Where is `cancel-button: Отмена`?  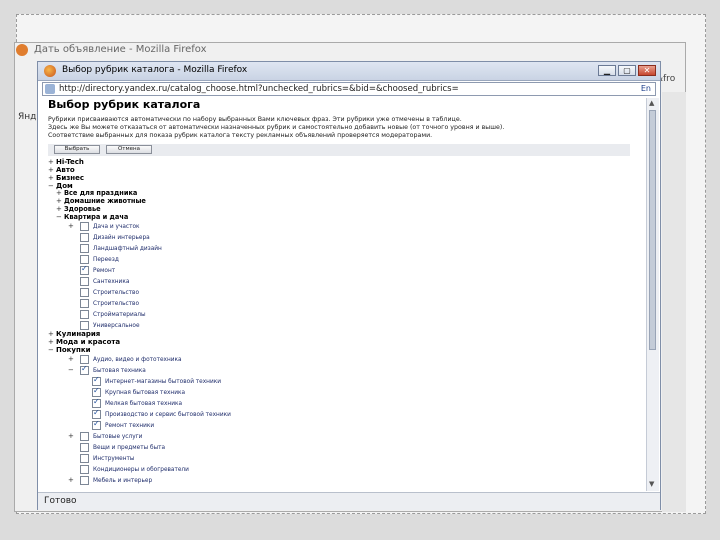 cancel-button: Отмена is located at coordinates (129, 149).